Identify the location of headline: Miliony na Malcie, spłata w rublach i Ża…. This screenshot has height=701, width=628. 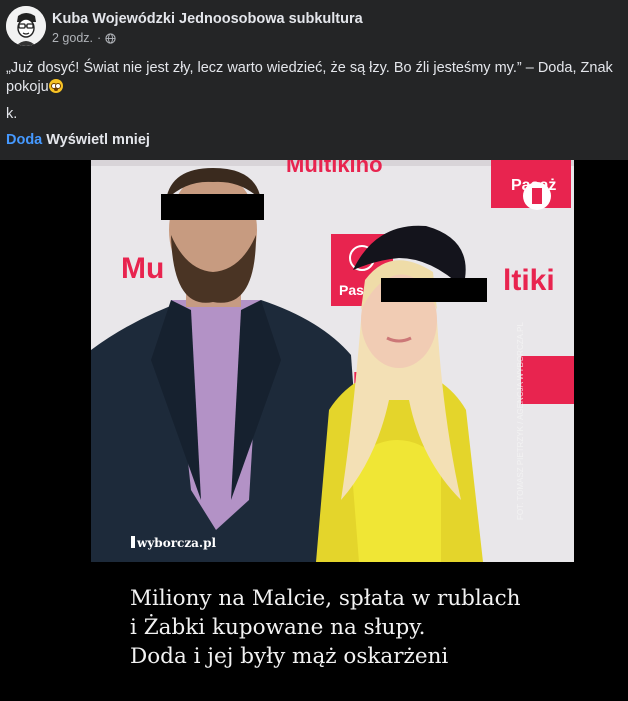
(365, 627).